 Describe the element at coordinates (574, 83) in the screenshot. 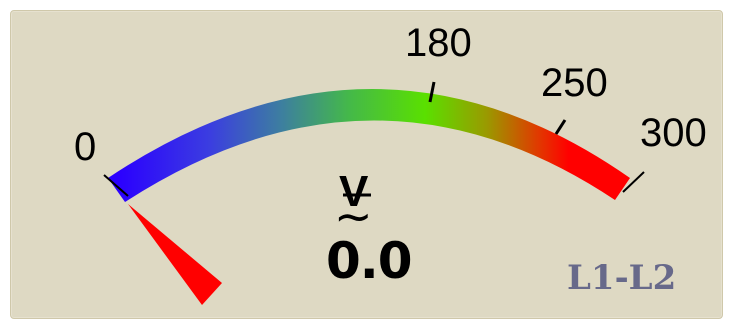

I see `scale-label-250: 250` at that location.